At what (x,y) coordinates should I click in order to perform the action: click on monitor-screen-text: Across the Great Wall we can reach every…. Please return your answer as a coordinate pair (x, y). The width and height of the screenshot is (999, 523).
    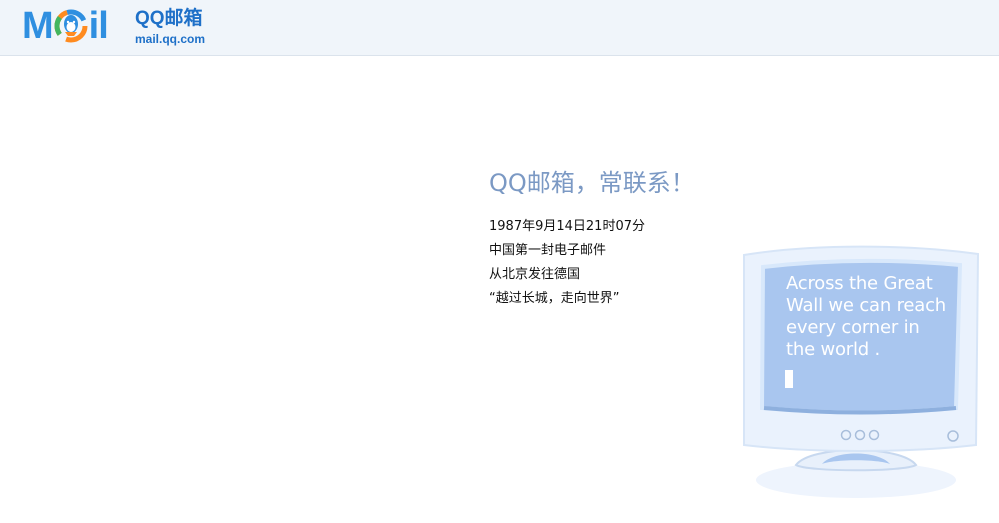
    Looking at the image, I should click on (866, 316).